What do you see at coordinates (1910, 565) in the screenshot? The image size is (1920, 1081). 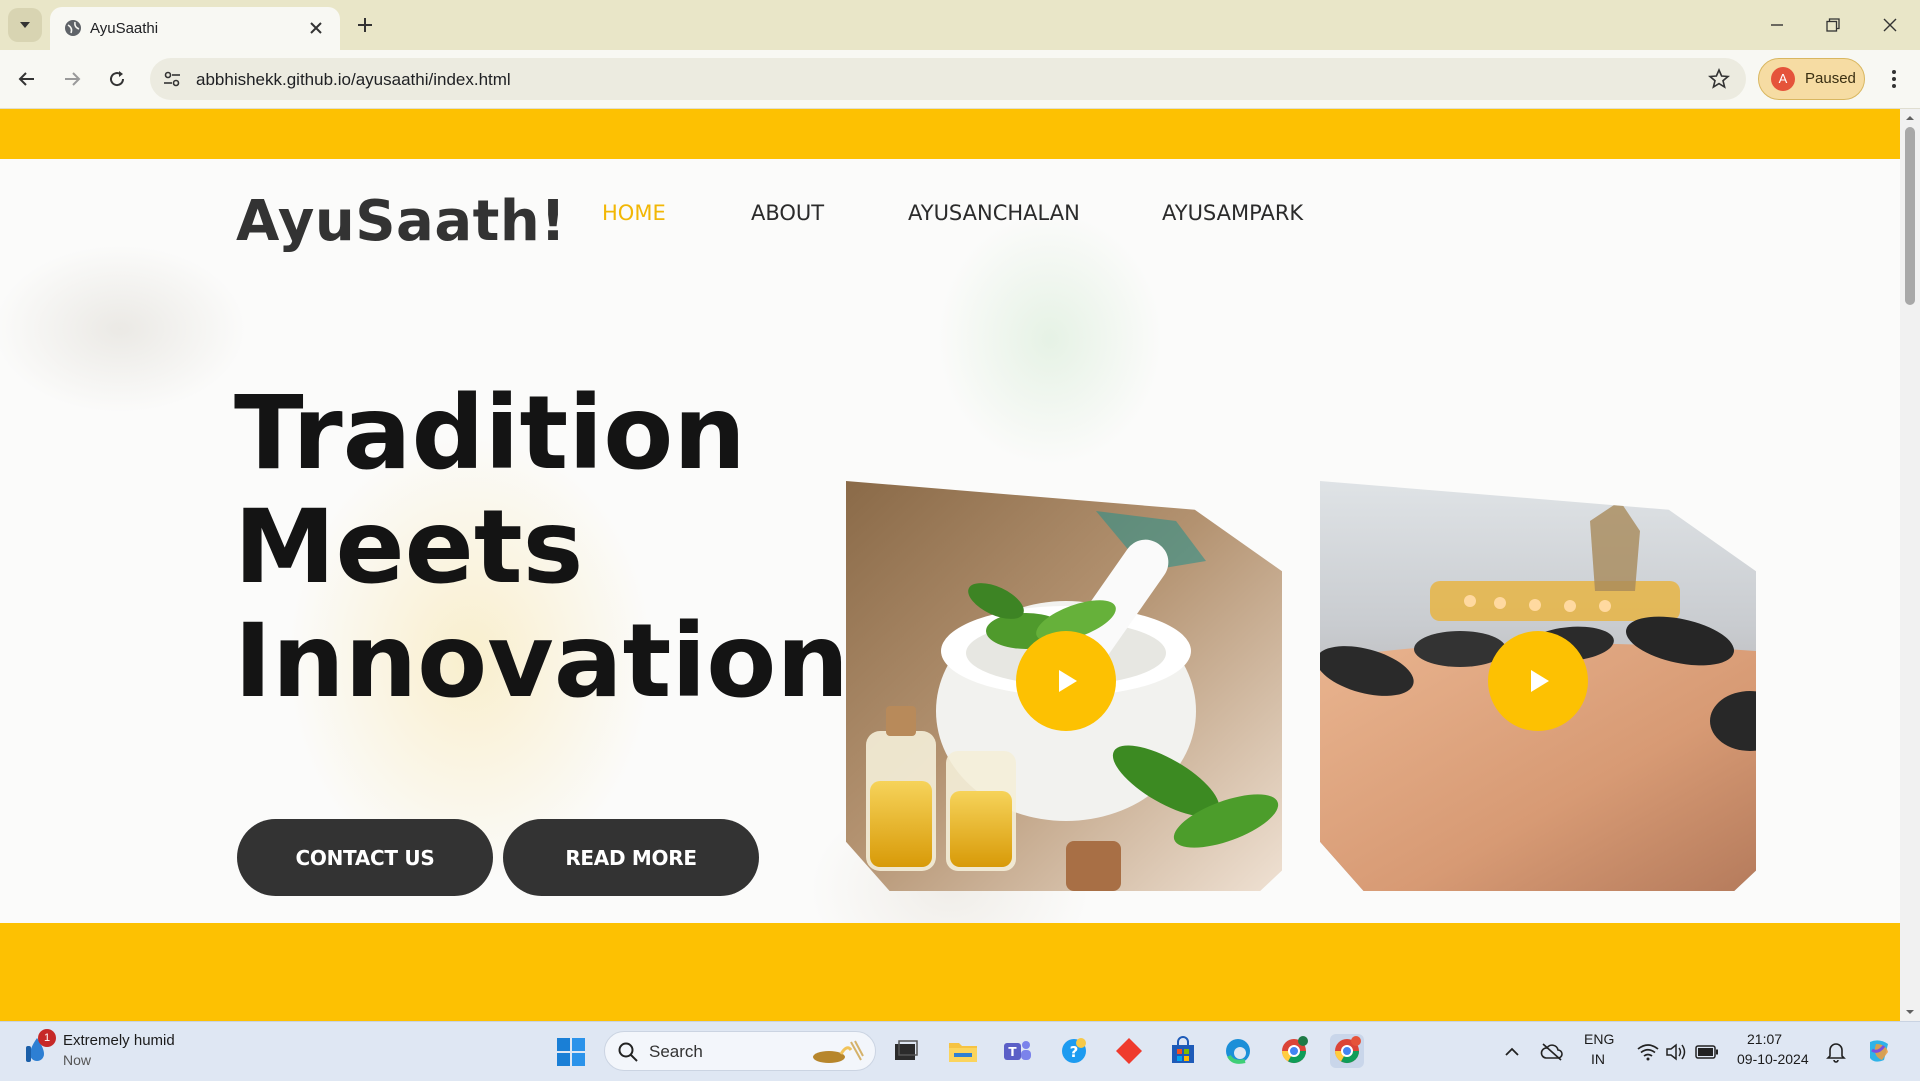 I see `page-scrollbar` at bounding box center [1910, 565].